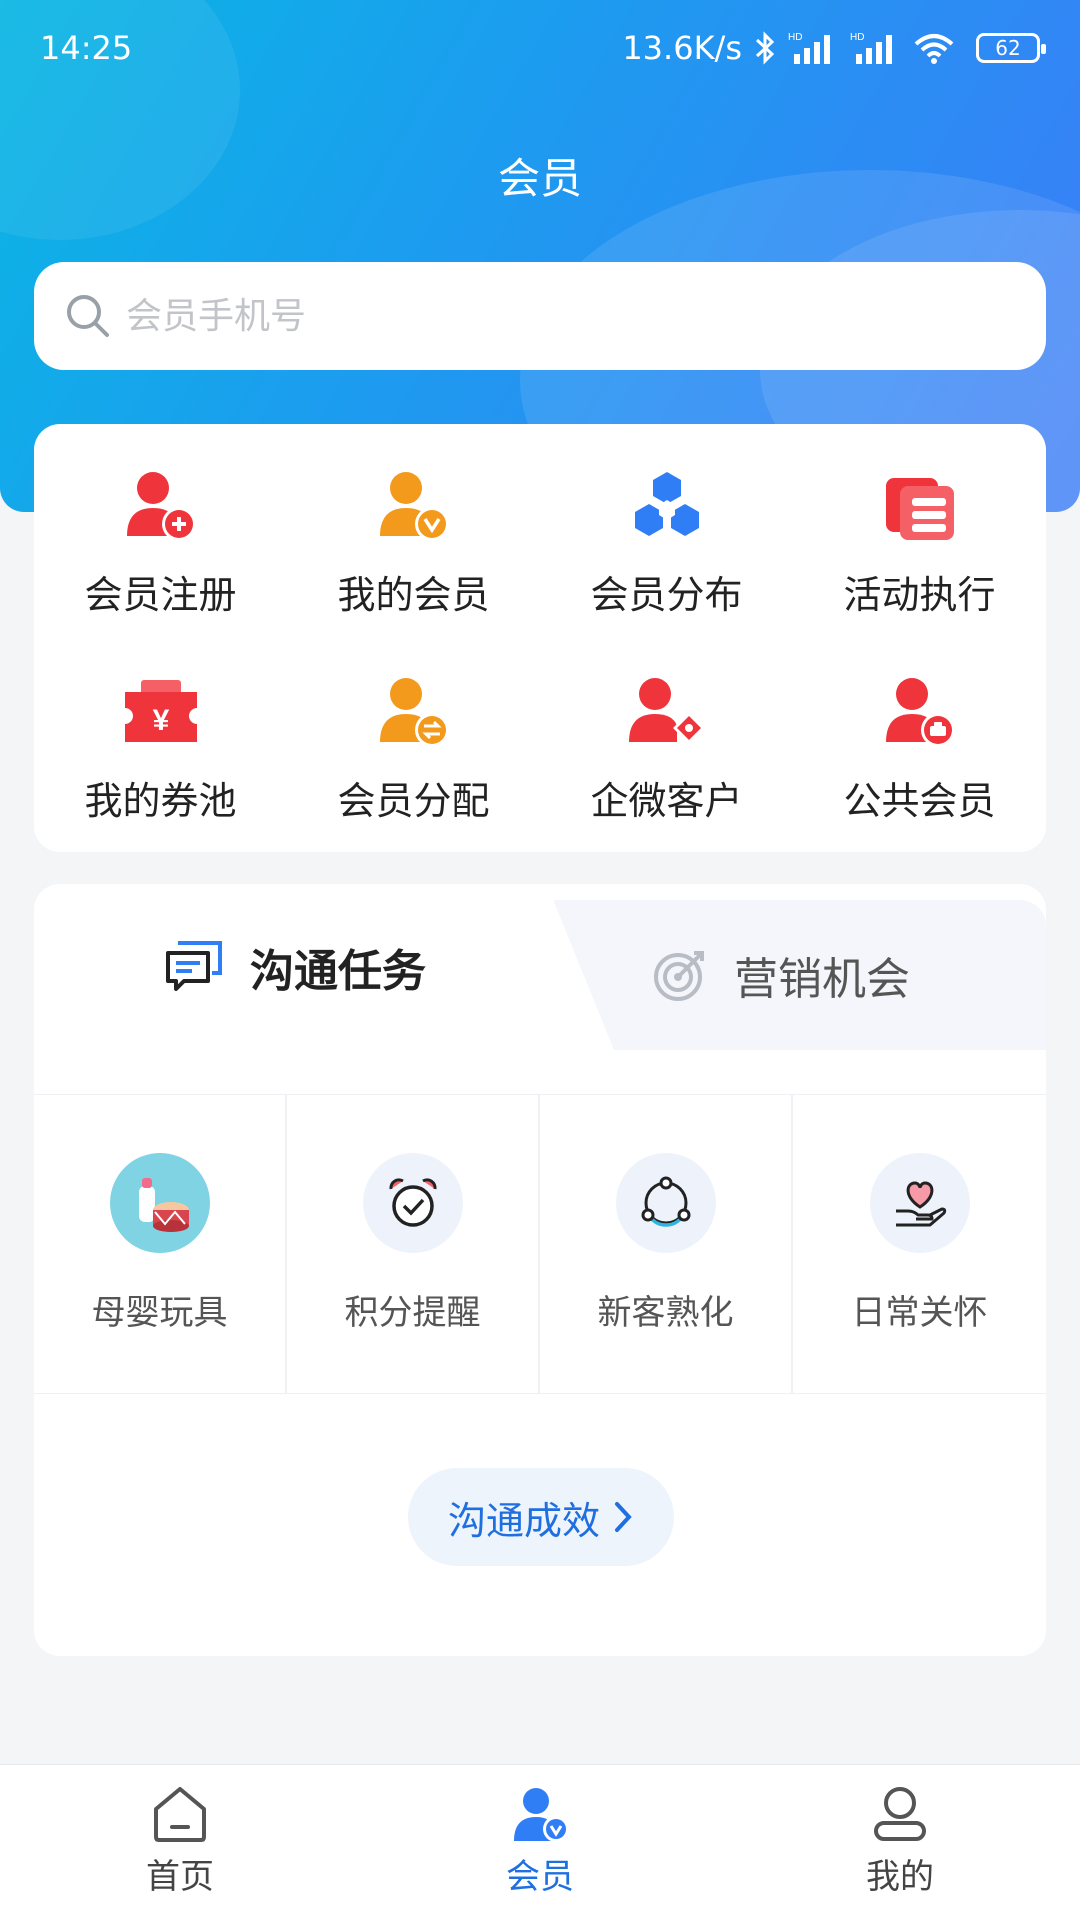 Image resolution: width=1080 pixels, height=1920 pixels. What do you see at coordinates (413, 801) in the screenshot?
I see `quick-label: 会员分配` at bounding box center [413, 801].